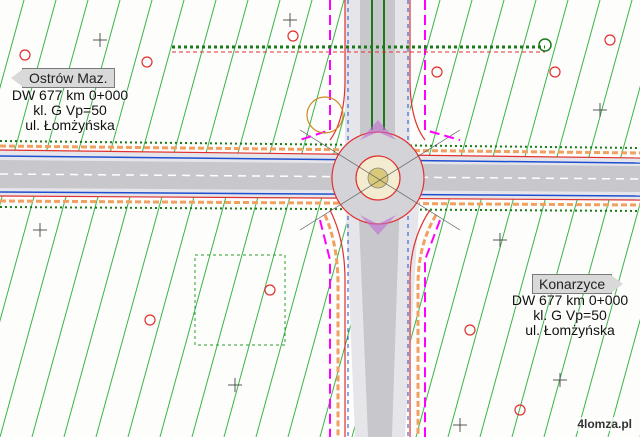  What do you see at coordinates (570, 330) in the screenshot?
I see `east-street-name: ul. Łomżyńska` at bounding box center [570, 330].